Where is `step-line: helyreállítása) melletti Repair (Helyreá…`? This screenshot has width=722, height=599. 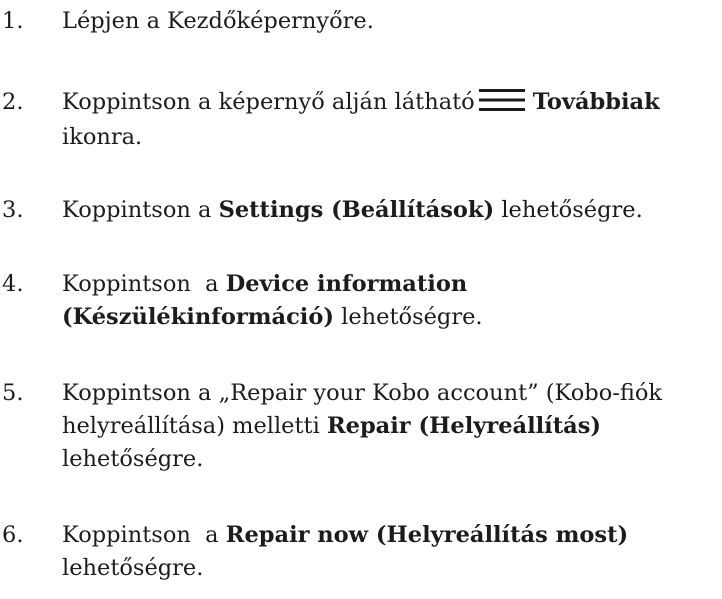
step-line: helyreállítása) melletti Repair (Helyreá… is located at coordinates (392, 426).